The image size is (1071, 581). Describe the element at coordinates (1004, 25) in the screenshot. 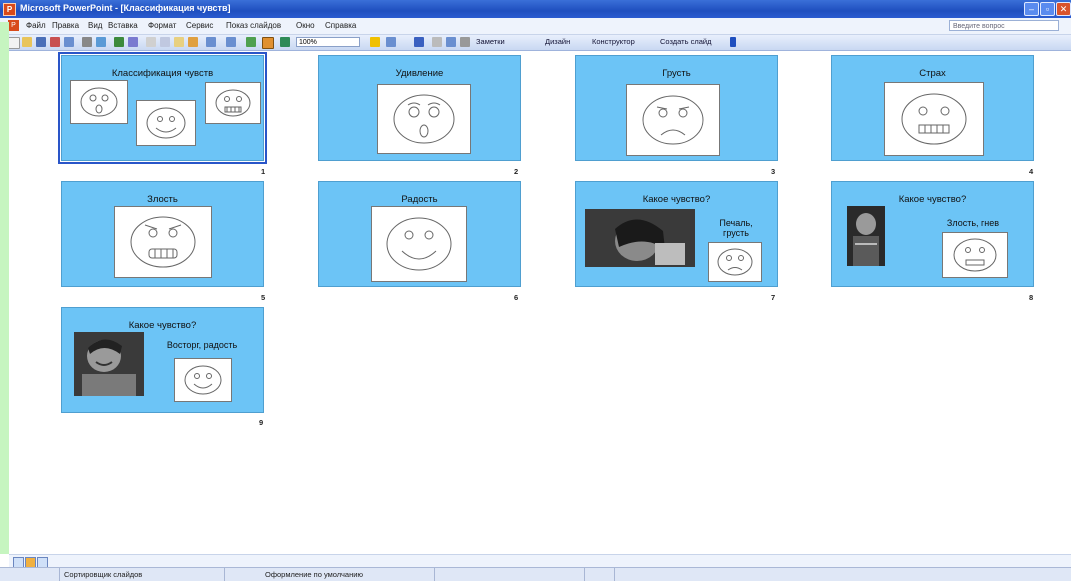

I see `help-search-input: Введите вопрос` at that location.